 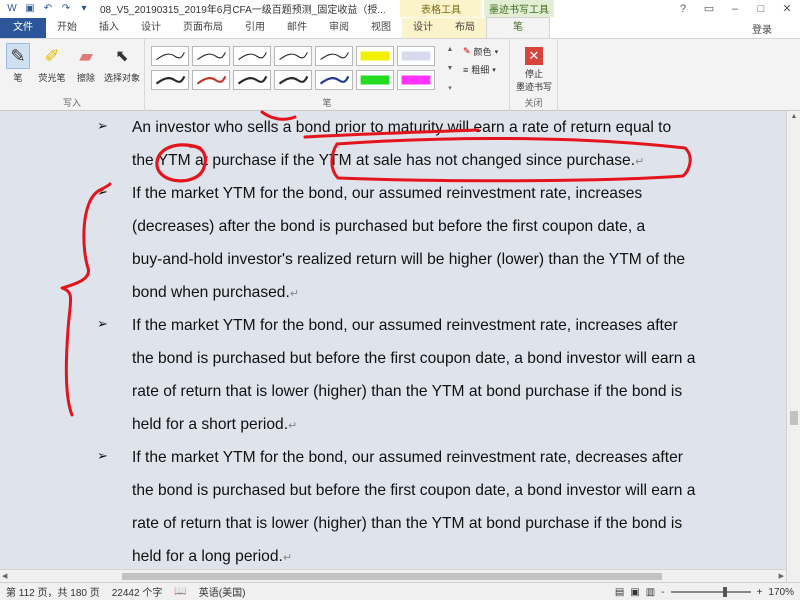 What do you see at coordinates (339, 28) in the screenshot?
I see `tab-review: 审阅` at bounding box center [339, 28].